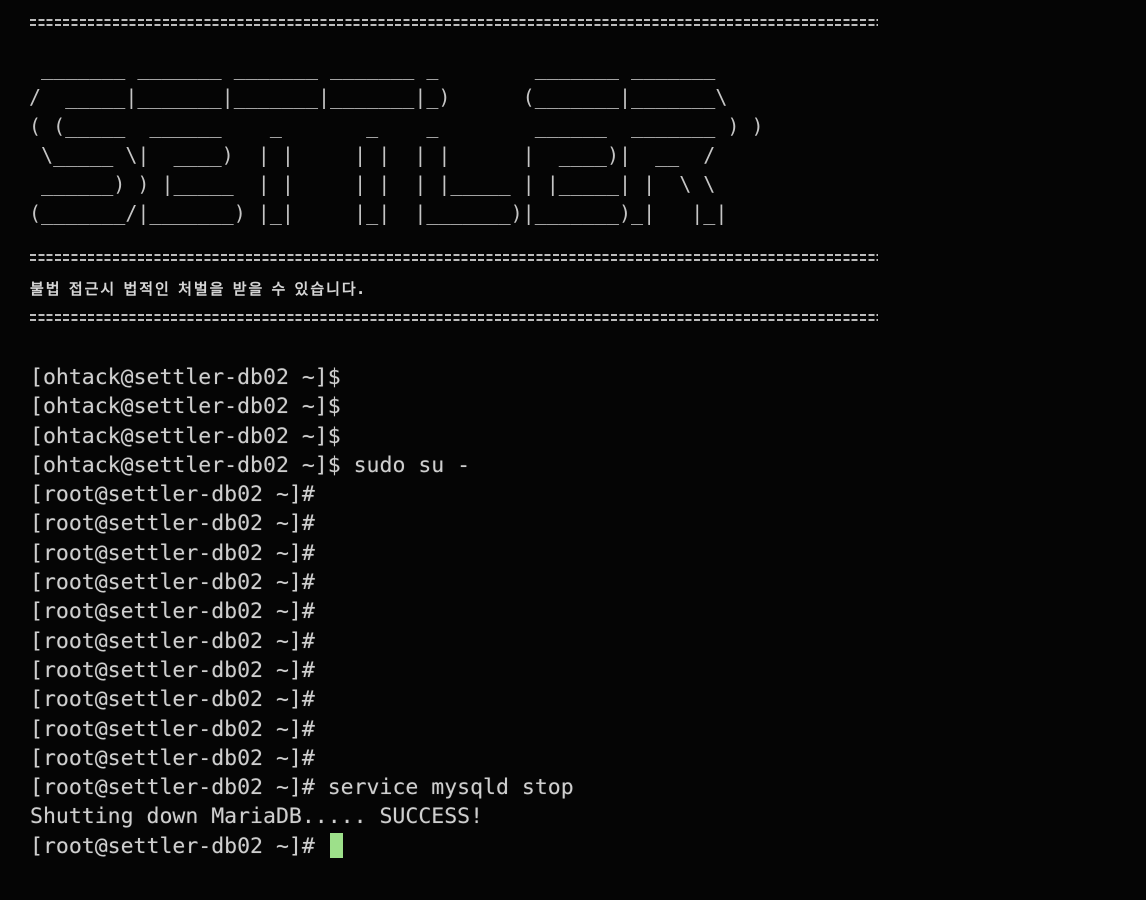  I want to click on terminal-line: Shutting down MariaDB..... SUCCESS!, so click(580, 816).